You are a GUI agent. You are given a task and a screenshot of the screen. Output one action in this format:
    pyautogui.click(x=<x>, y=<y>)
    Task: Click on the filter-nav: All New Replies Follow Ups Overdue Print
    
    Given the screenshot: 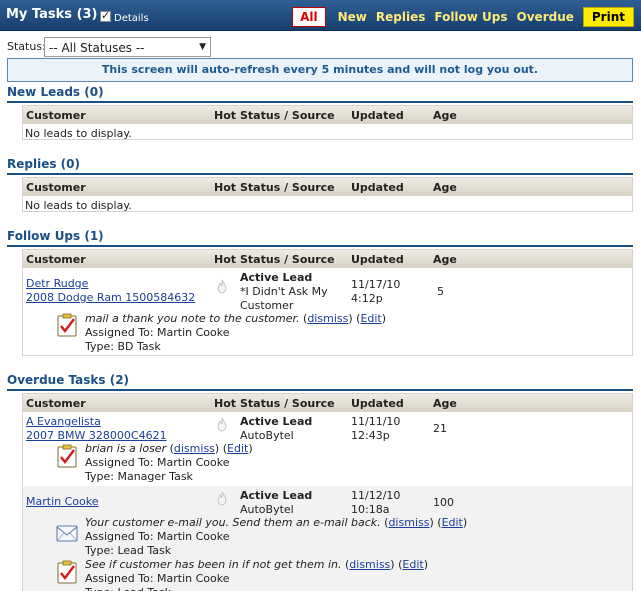 What is the action you would take?
    pyautogui.click(x=463, y=17)
    